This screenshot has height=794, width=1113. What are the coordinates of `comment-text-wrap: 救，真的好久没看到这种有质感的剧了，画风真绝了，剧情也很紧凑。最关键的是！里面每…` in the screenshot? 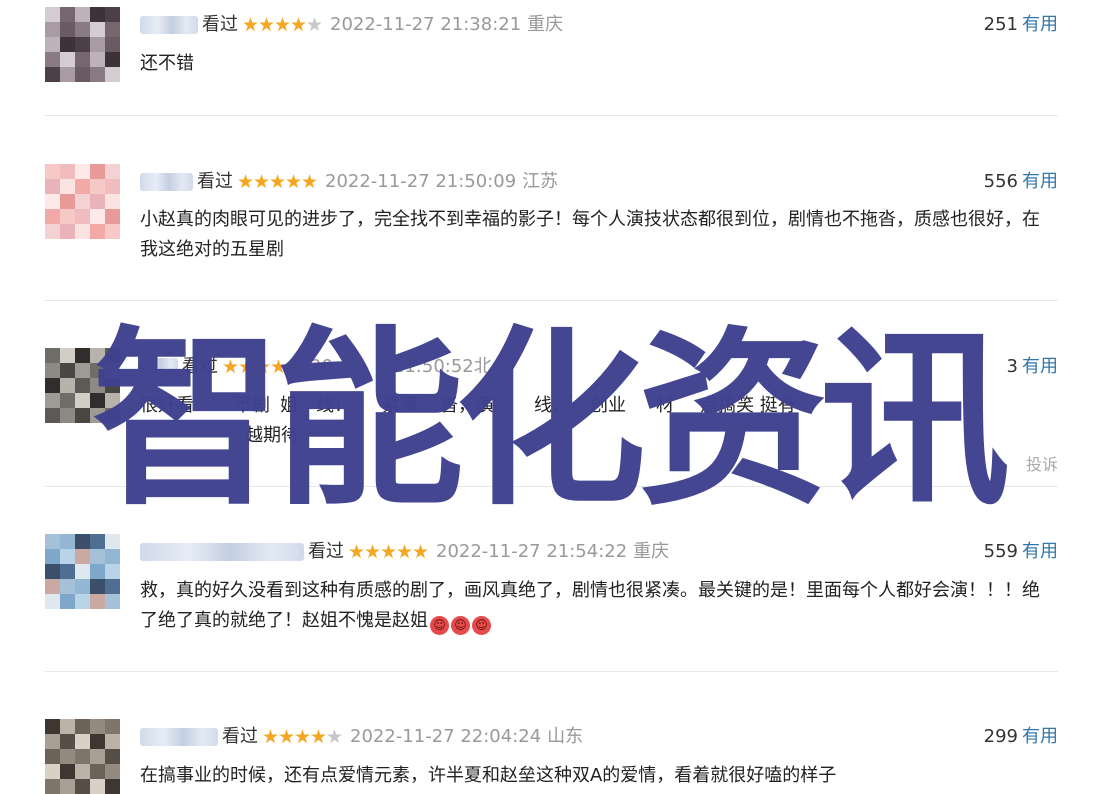 It's located at (597, 606).